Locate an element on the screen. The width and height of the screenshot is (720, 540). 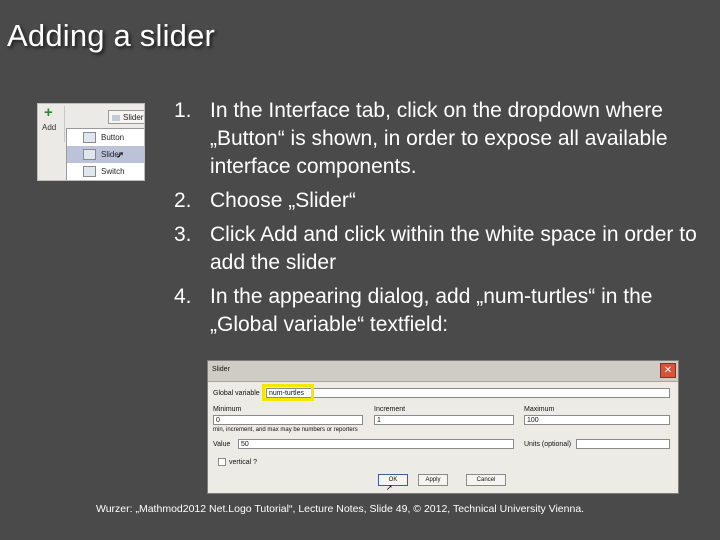
value-field: 50 is located at coordinates (376, 444).